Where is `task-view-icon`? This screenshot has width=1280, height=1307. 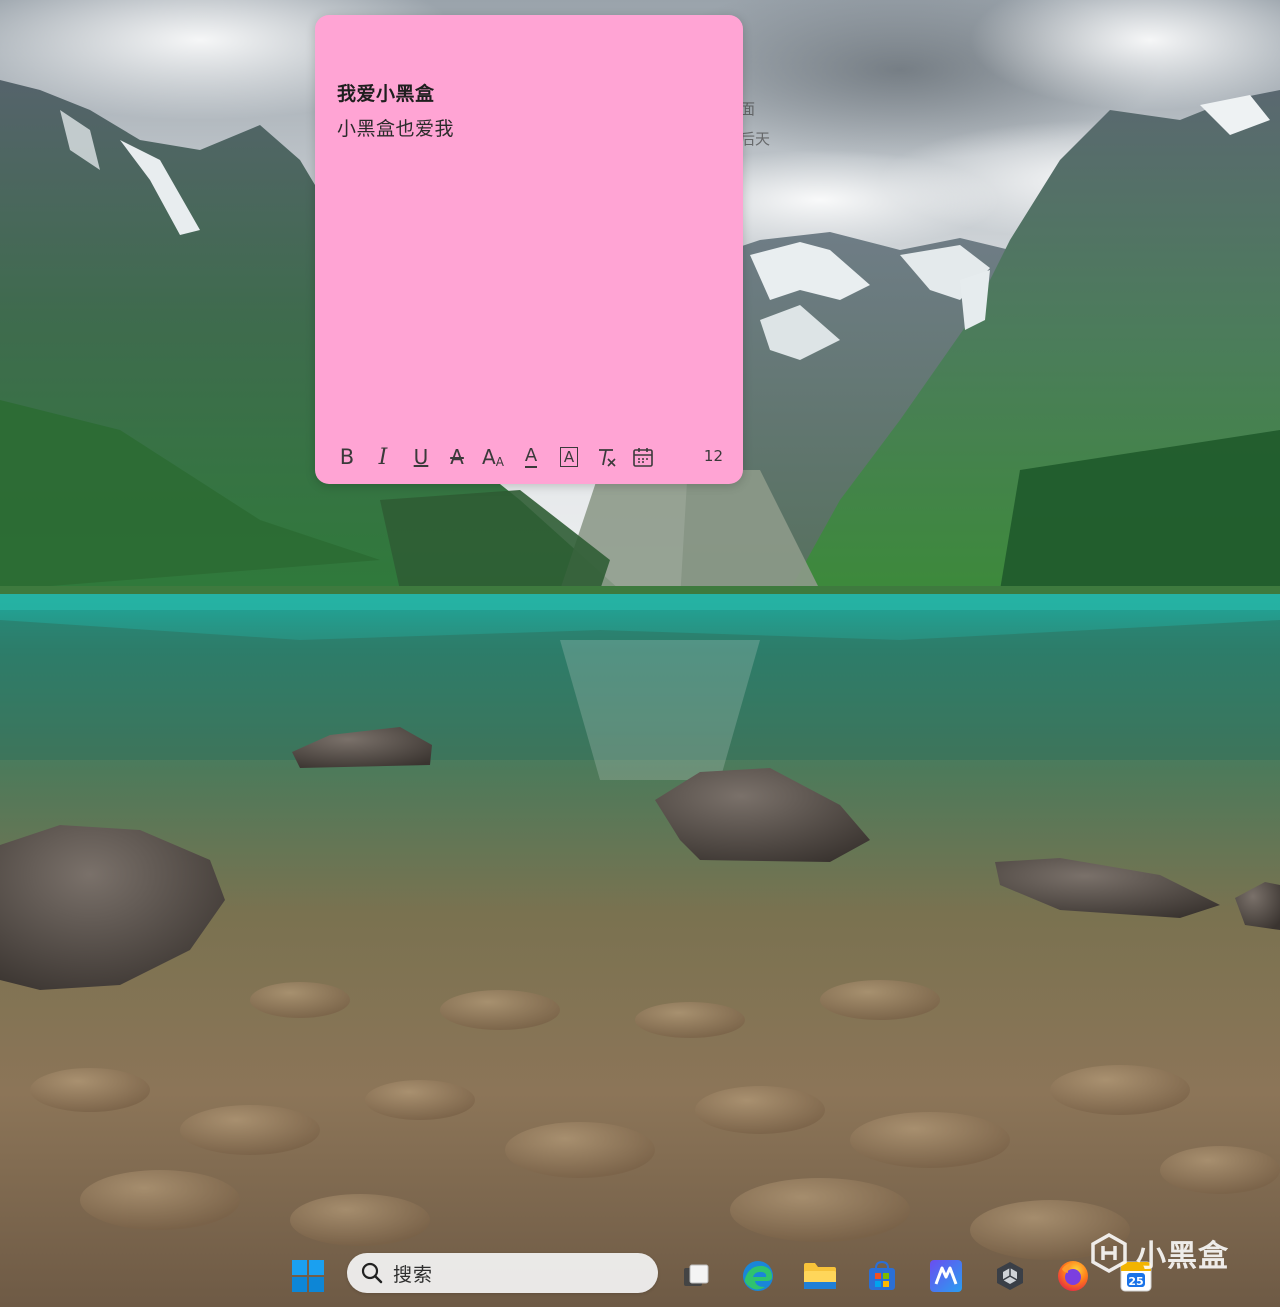
task-view-icon is located at coordinates (696, 1275).